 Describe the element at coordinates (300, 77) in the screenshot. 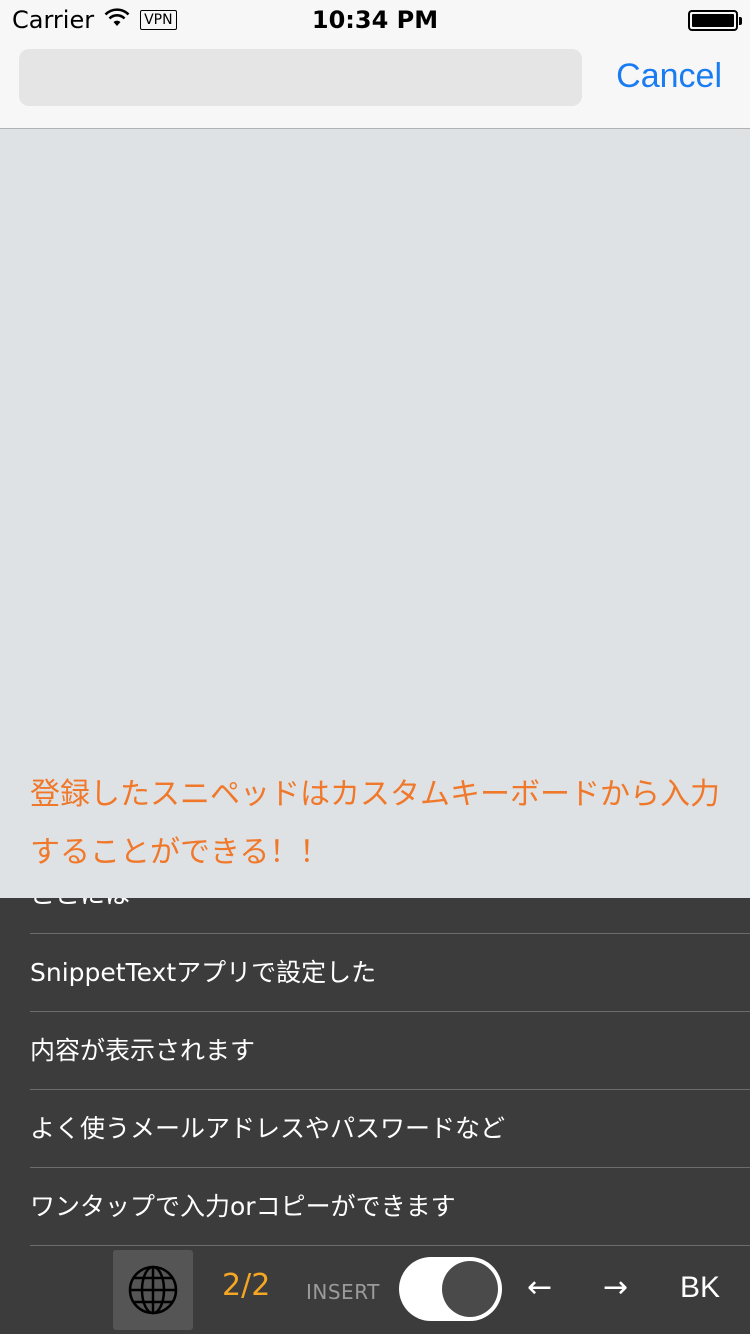

I see `search-input` at that location.